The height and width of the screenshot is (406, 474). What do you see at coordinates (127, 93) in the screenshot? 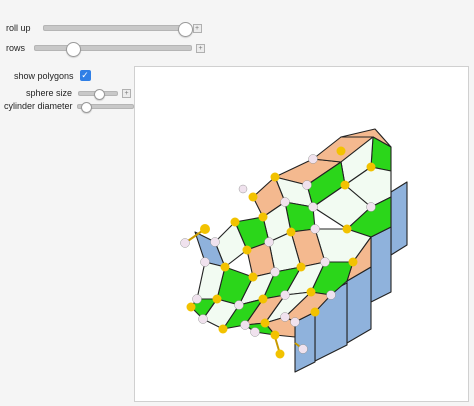
I see `sphere-size-expand-icon: +` at bounding box center [127, 93].